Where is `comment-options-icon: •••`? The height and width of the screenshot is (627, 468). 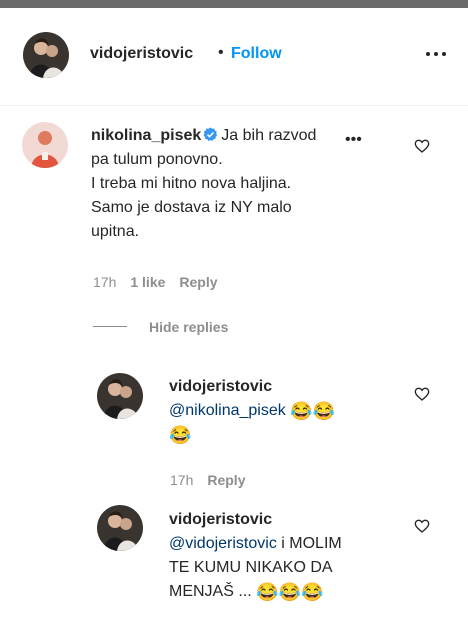 comment-options-icon: ••• is located at coordinates (353, 140).